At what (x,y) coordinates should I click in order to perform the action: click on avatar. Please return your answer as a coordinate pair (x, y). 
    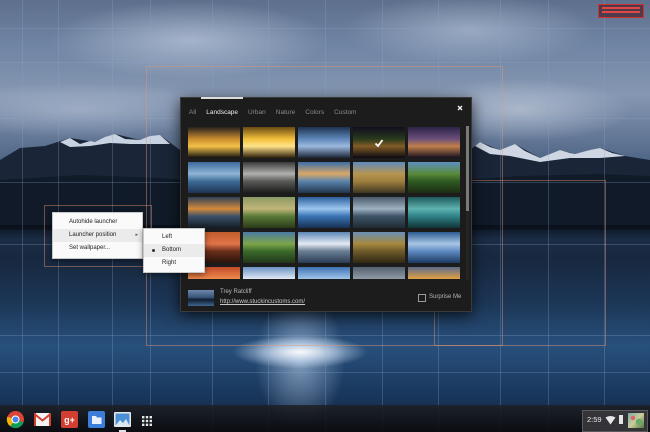
    Looking at the image, I should click on (636, 420).